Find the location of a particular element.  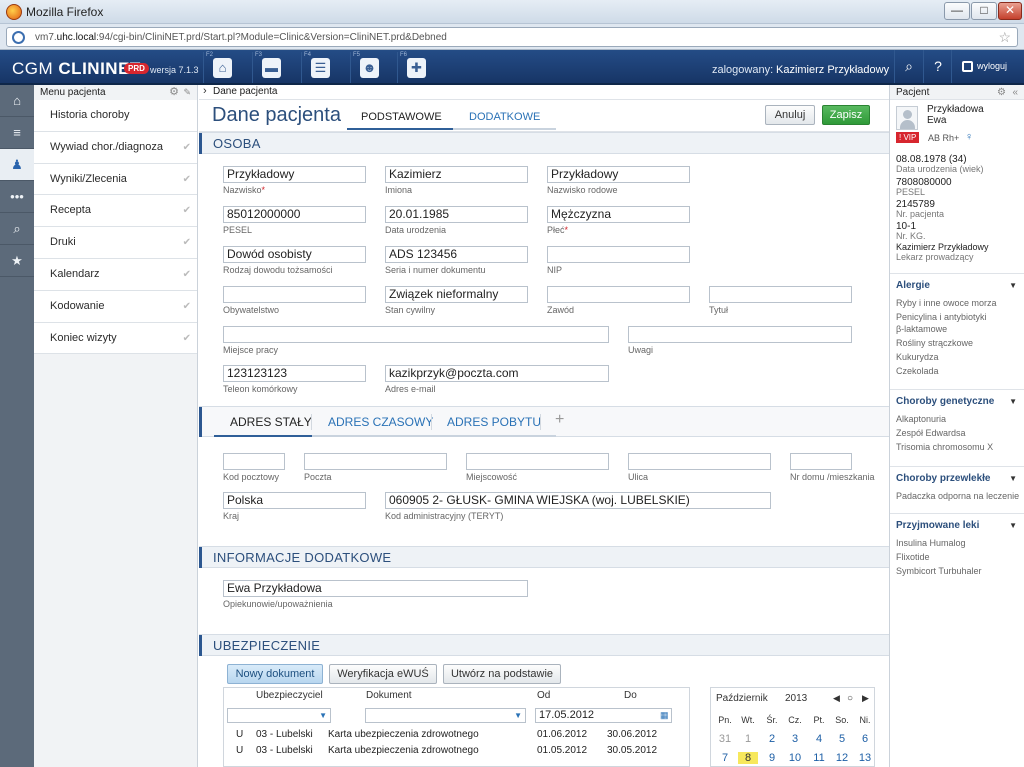

calendar-day: 3 is located at coordinates (795, 739).